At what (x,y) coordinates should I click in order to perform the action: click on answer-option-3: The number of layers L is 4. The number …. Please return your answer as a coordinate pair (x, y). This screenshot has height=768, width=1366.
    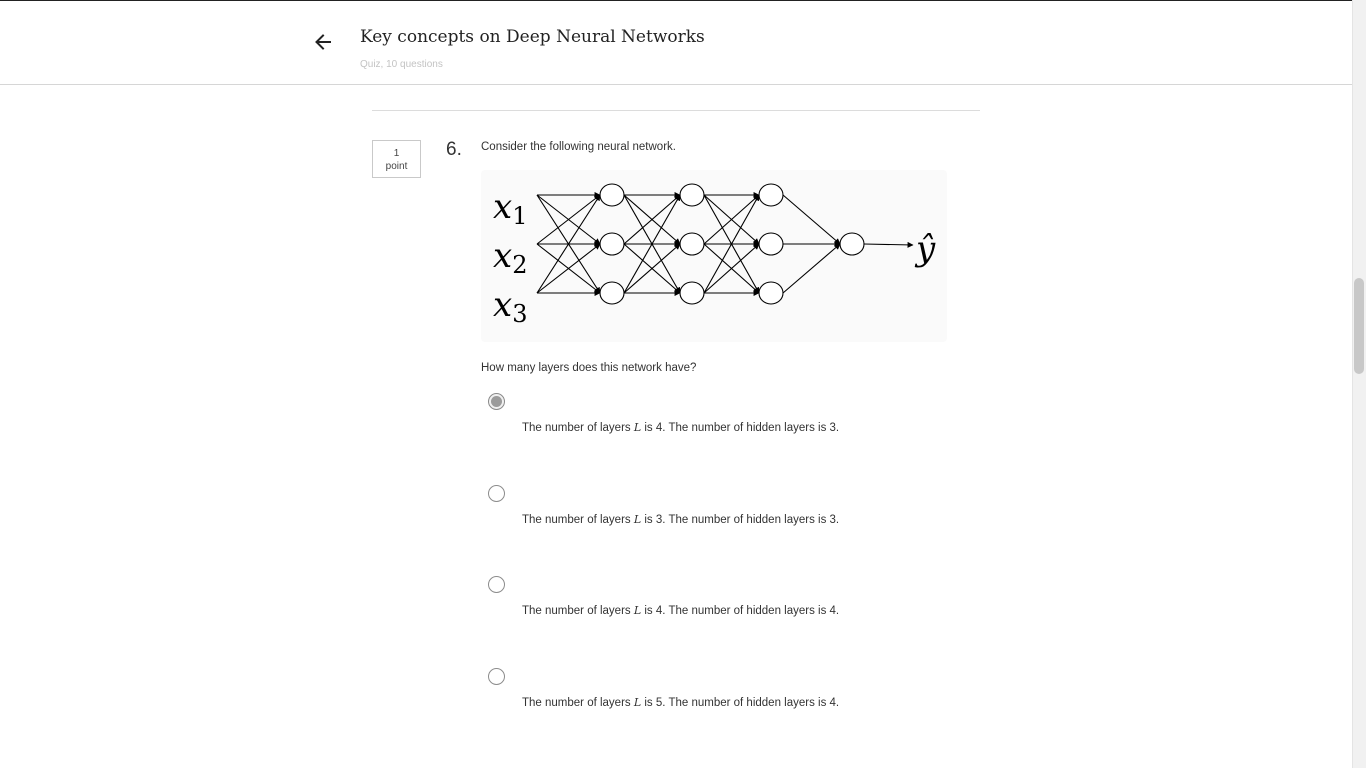
    Looking at the image, I should click on (726, 601).